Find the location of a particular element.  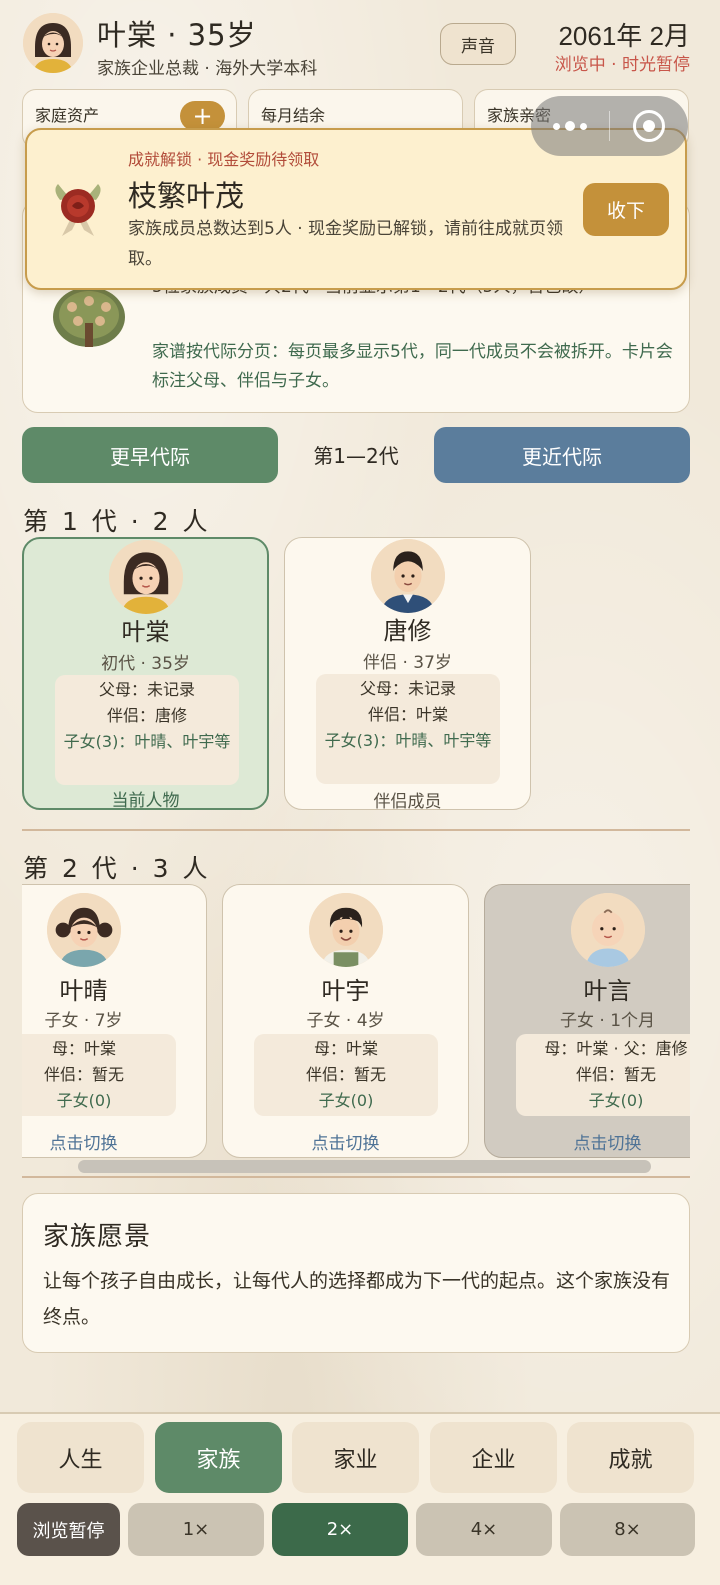

sound-button: 声音 is located at coordinates (478, 44).